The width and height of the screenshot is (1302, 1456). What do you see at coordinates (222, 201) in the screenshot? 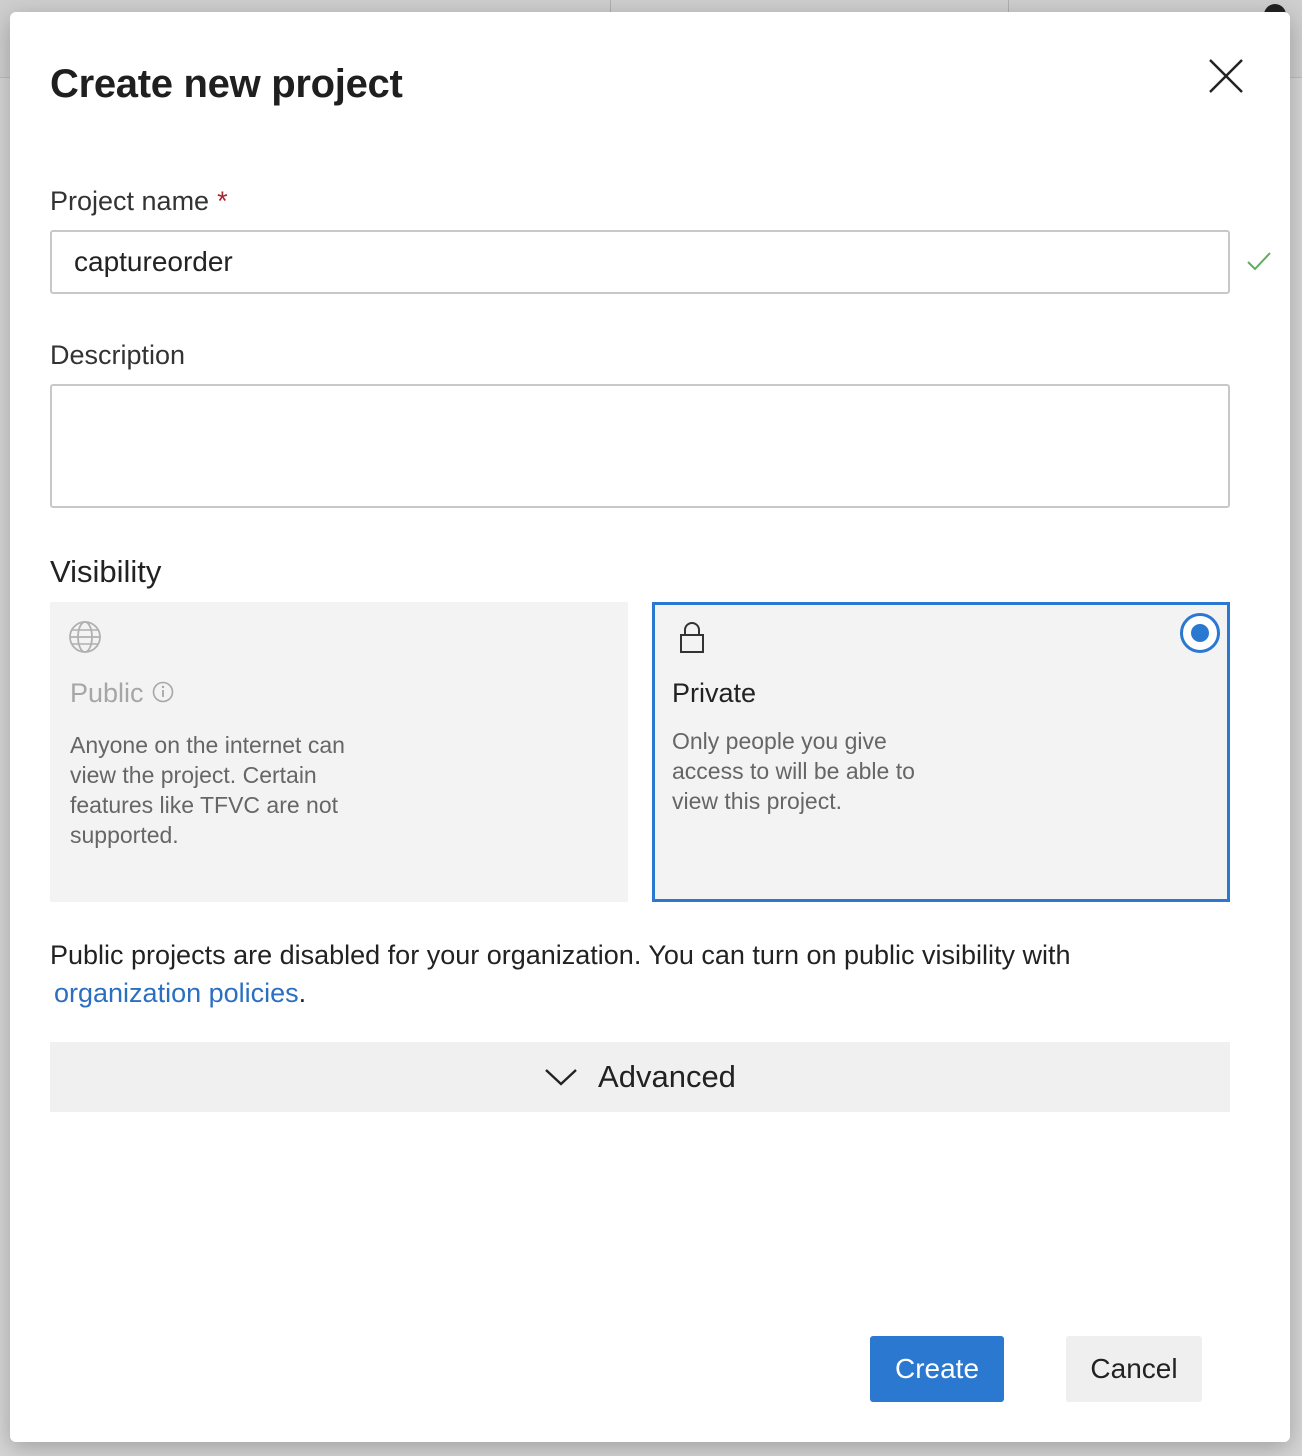
I see `required-marker: *` at bounding box center [222, 201].